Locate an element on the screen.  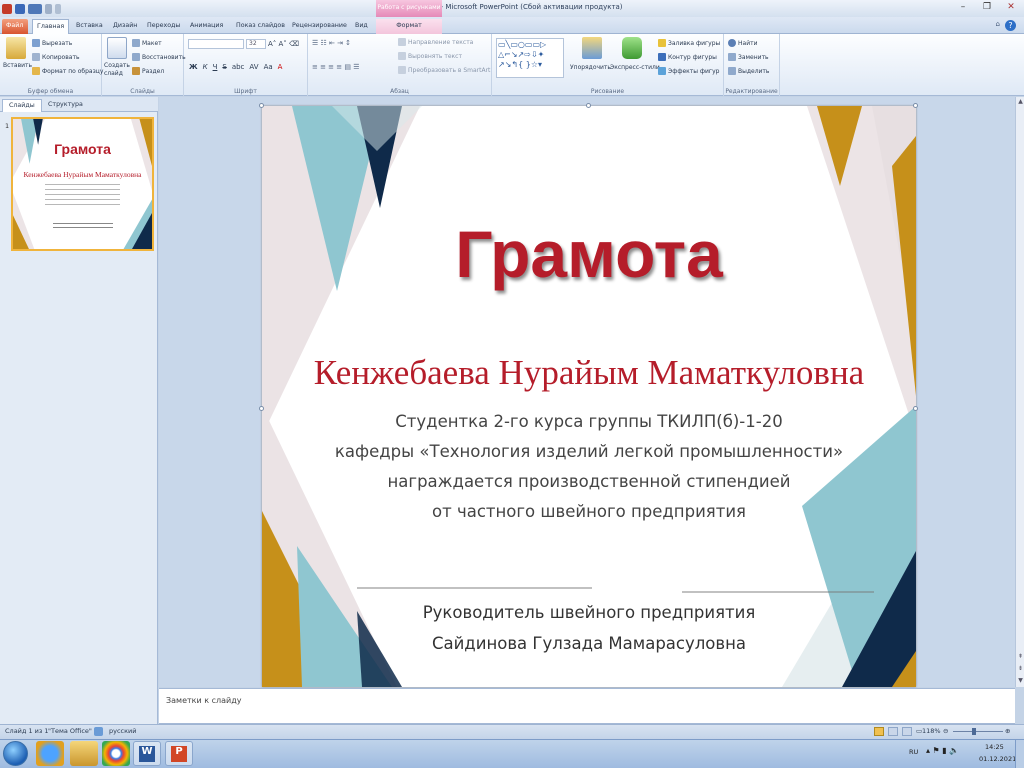
zoom-out-icon: ⊖ is located at coordinates (945, 731).